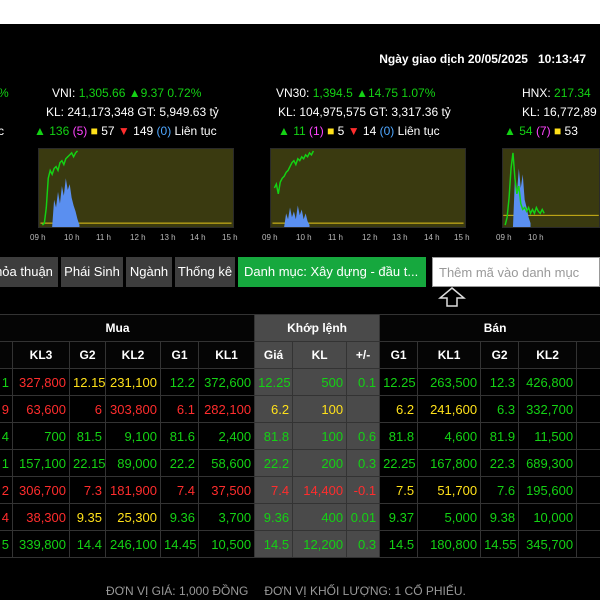  What do you see at coordinates (500, 355) in the screenshot?
I see `column-header: G2` at bounding box center [500, 355].